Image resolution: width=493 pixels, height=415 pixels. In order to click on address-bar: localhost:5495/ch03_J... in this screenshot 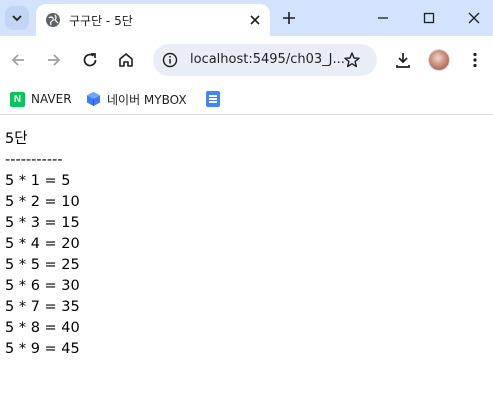, I will do `click(265, 60)`.